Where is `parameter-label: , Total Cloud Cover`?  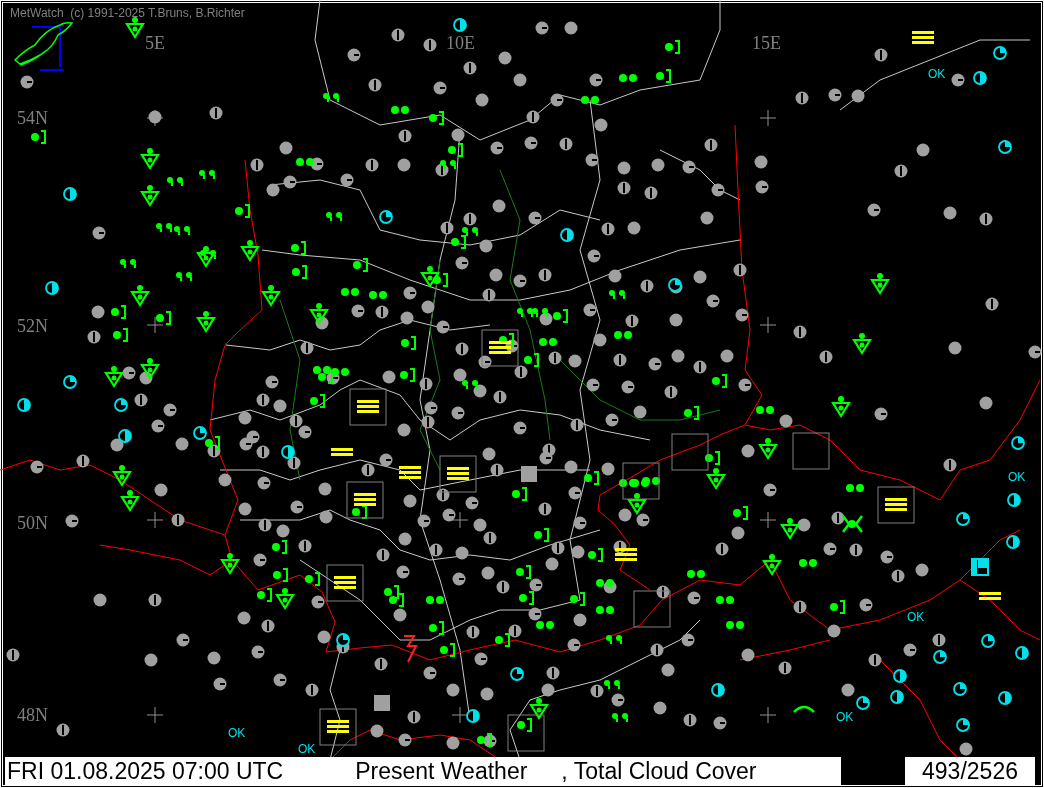 parameter-label: , Total Cloud Cover is located at coordinates (659, 771).